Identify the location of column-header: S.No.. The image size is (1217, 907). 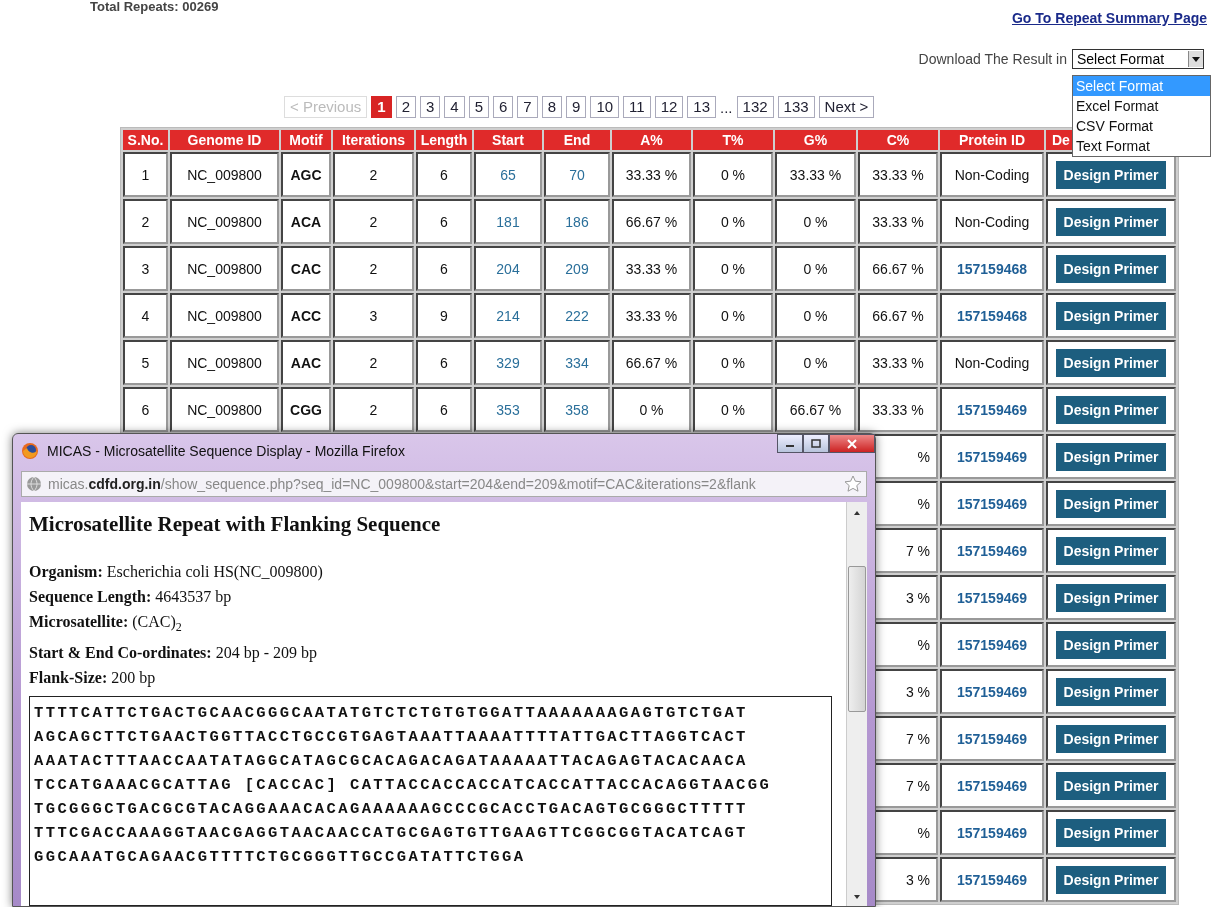
(145, 140).